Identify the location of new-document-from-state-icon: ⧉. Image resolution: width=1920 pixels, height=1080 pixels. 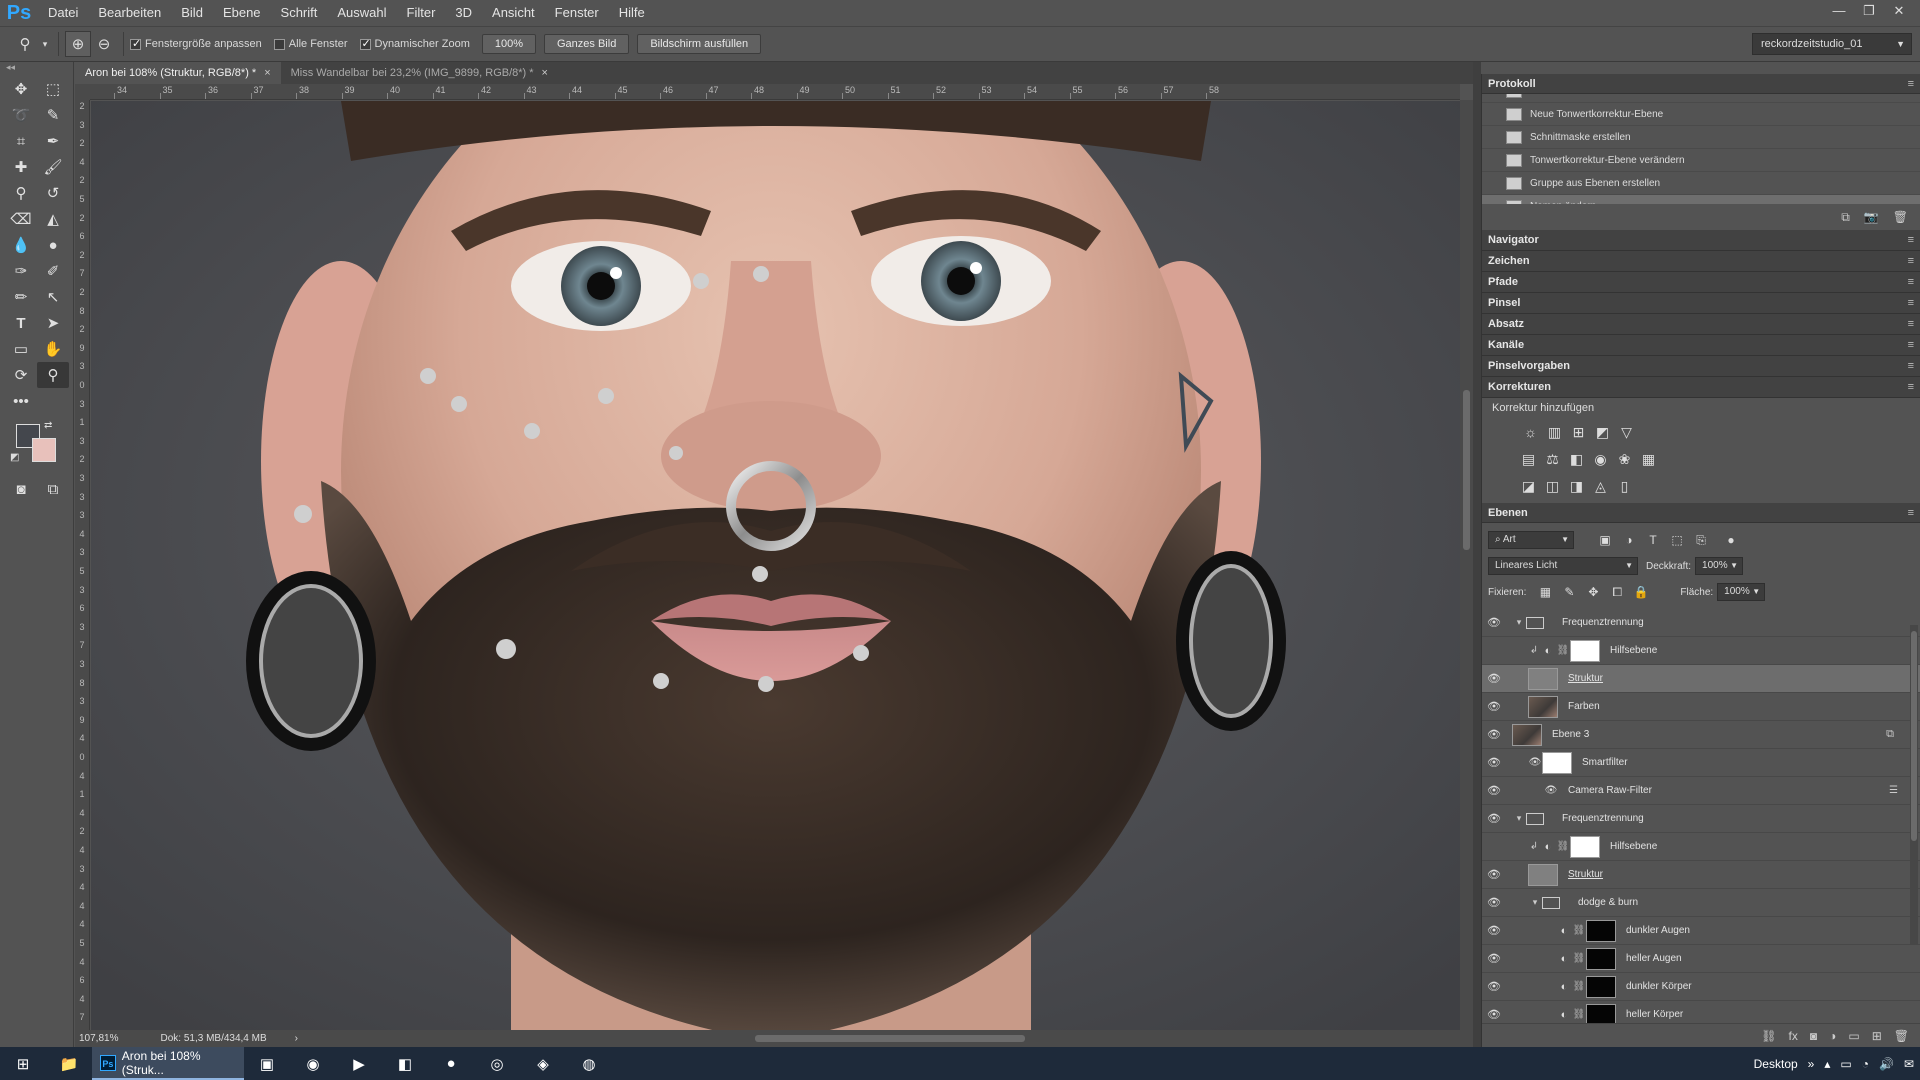
(1845, 217).